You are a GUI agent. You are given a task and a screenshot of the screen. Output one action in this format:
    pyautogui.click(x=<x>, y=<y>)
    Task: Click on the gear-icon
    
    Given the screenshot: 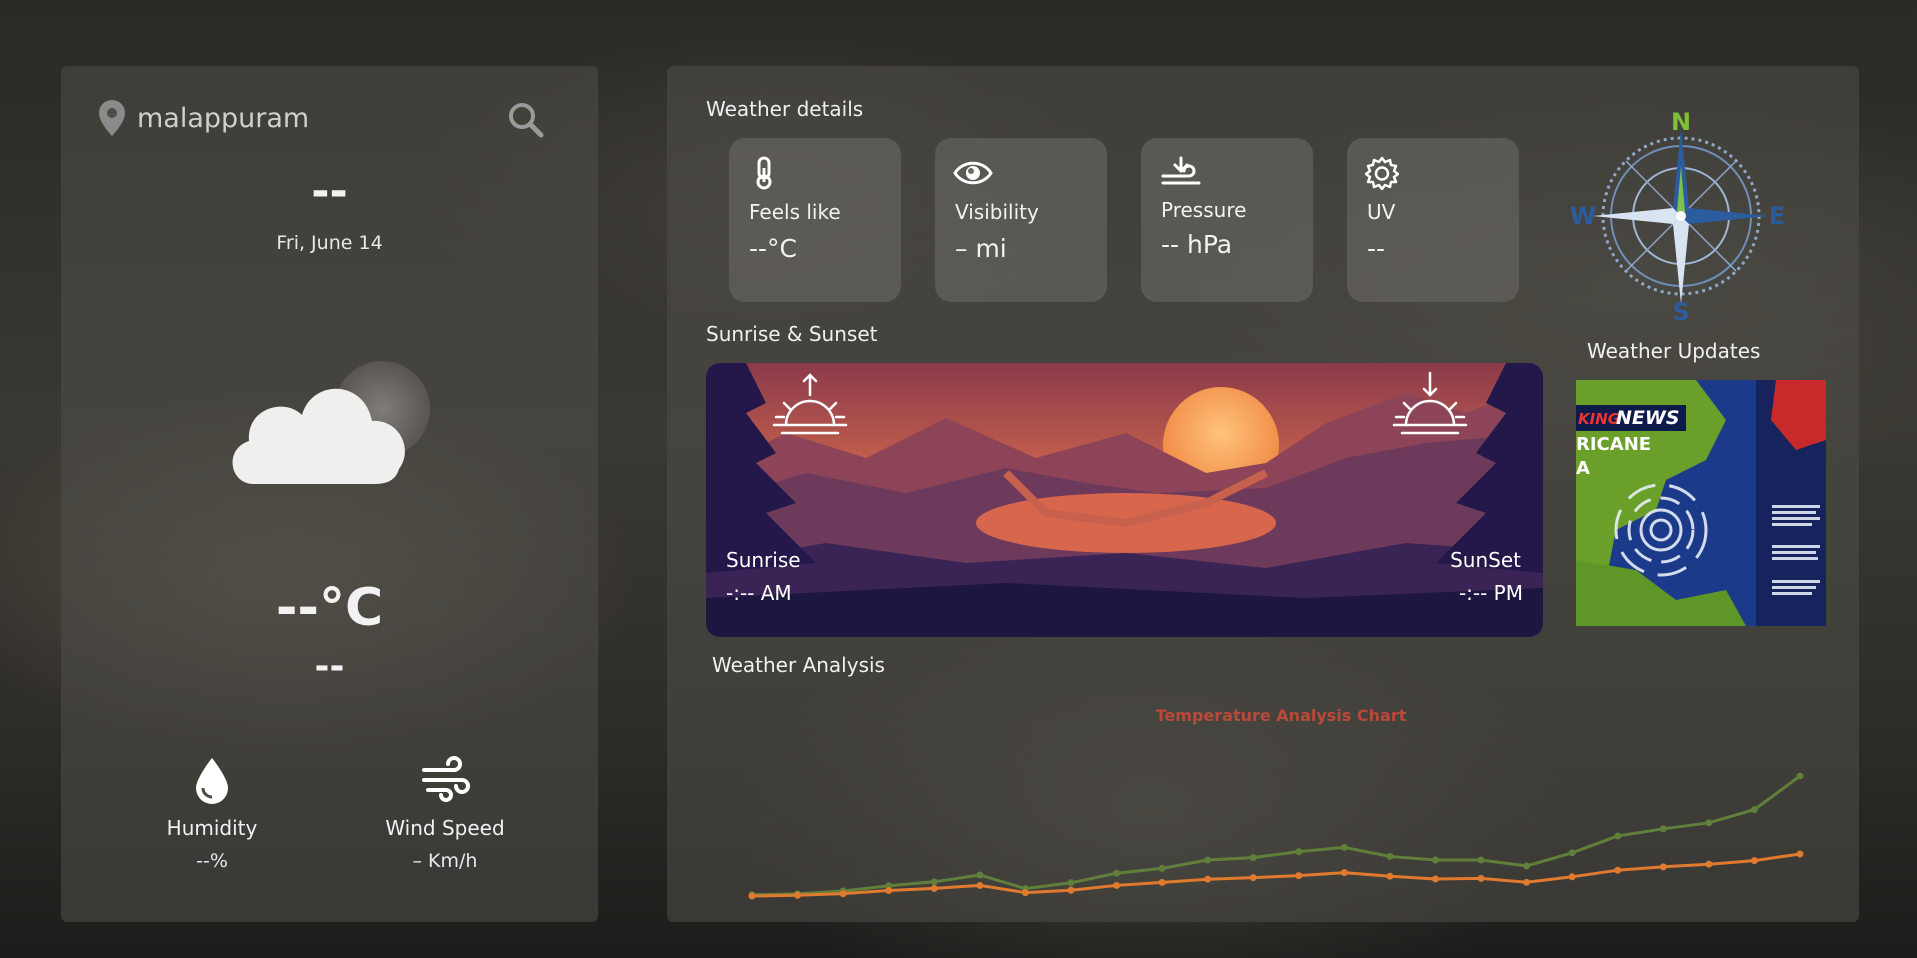 What is the action you would take?
    pyautogui.click(x=1382, y=173)
    